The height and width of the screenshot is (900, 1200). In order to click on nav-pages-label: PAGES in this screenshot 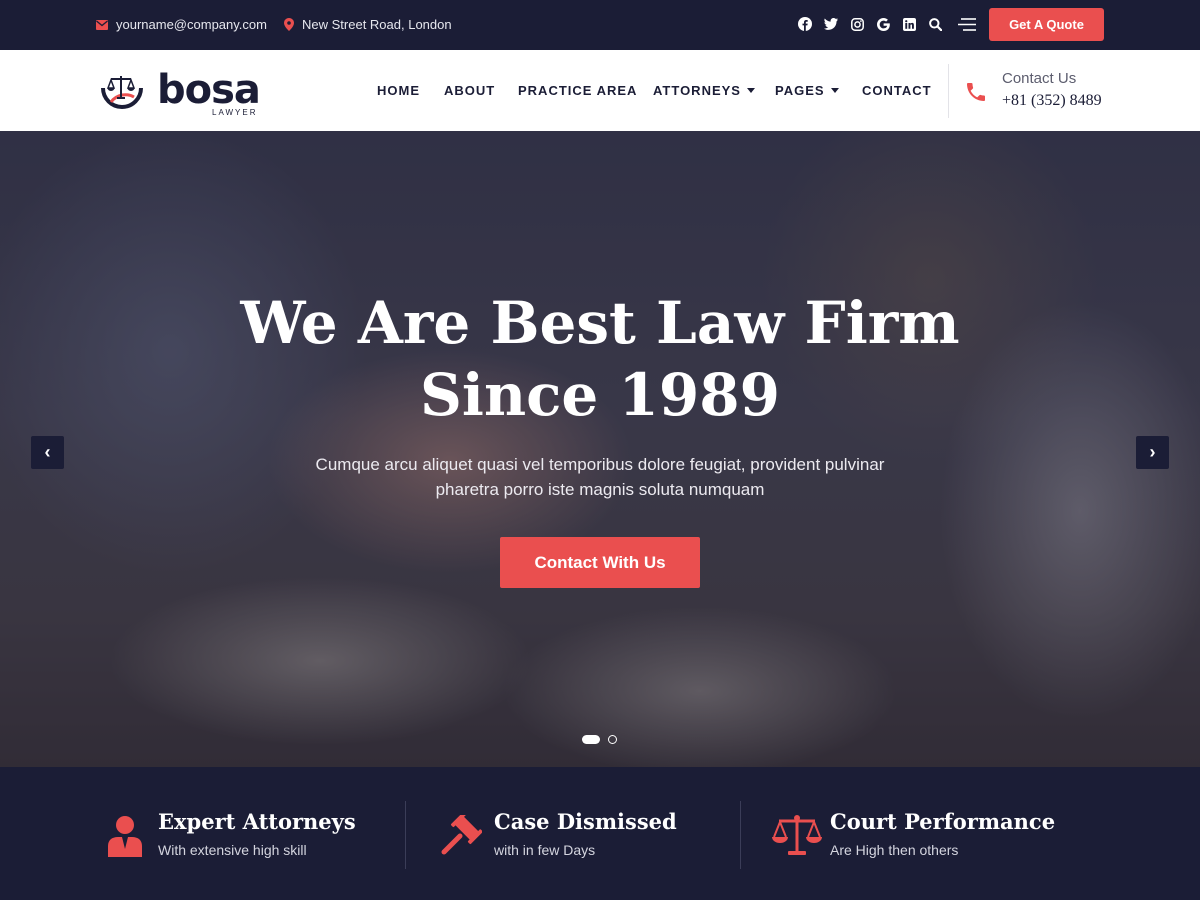, I will do `click(800, 90)`.